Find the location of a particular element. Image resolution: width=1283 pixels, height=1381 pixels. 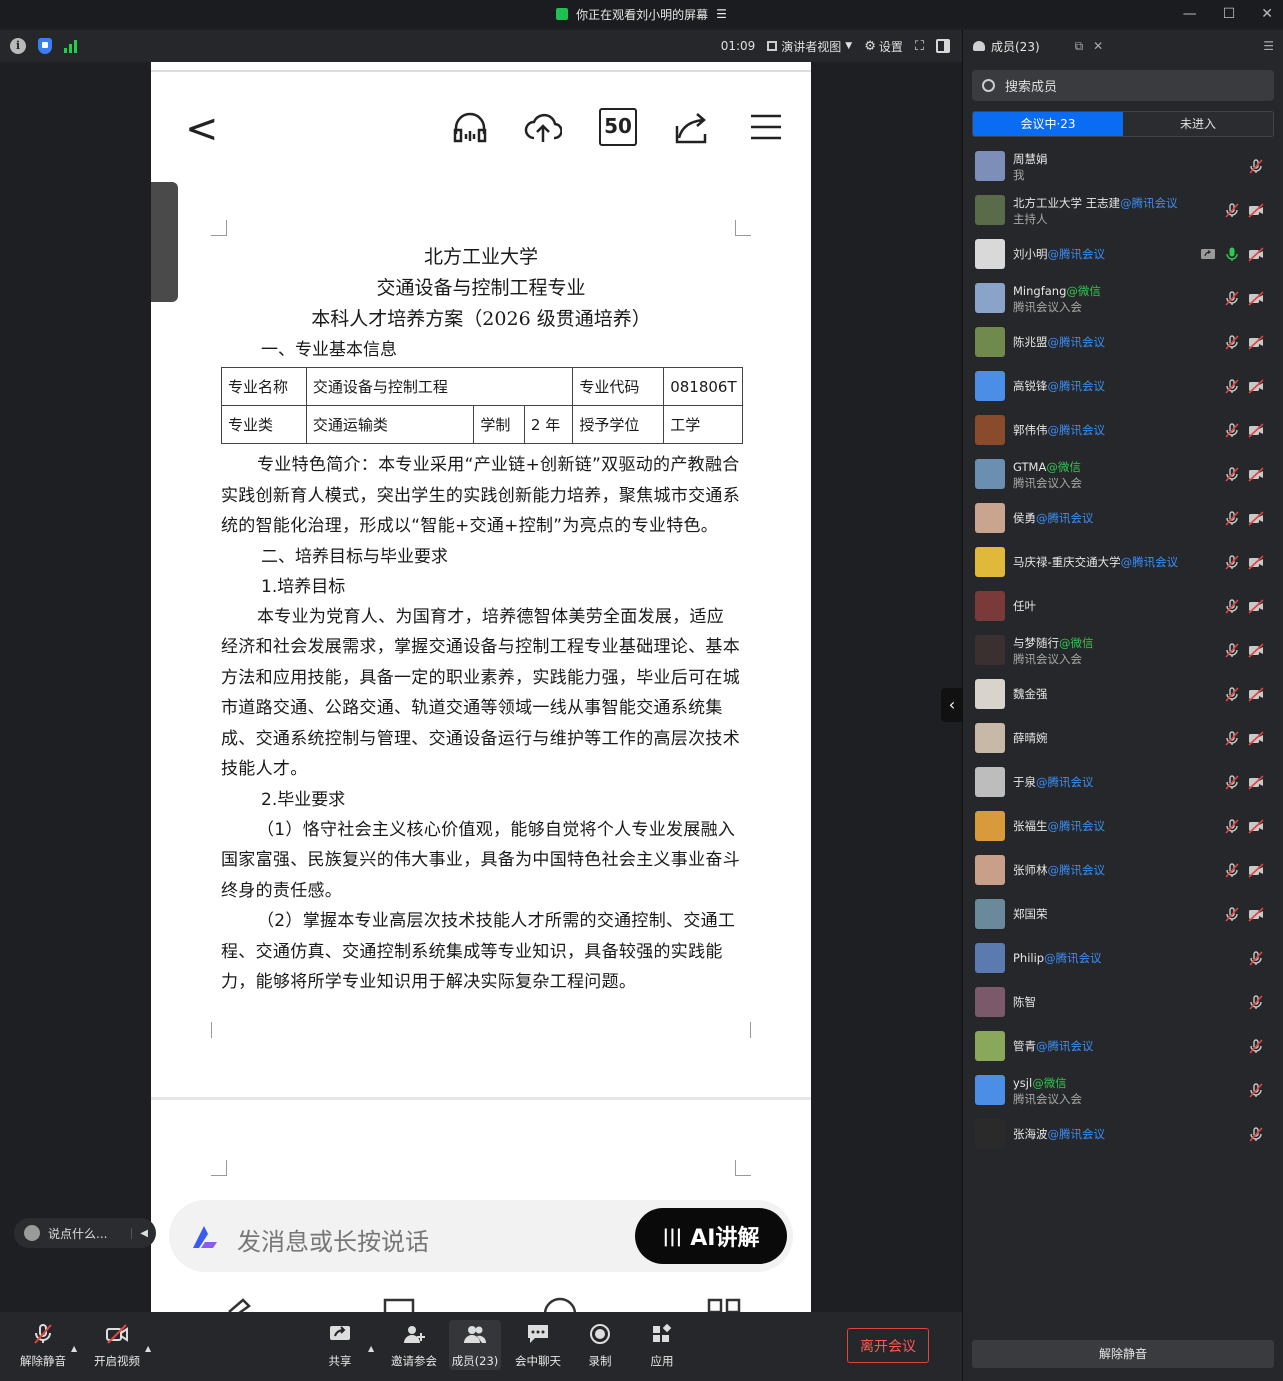

view-mode-button: 演讲者视图 ▼ is located at coordinates (809, 46).